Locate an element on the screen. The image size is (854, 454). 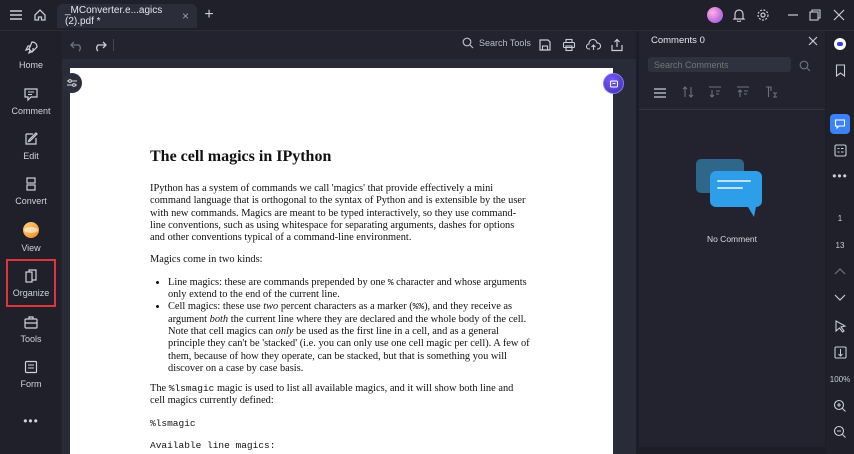
comments-panel-icon is located at coordinates (840, 124).